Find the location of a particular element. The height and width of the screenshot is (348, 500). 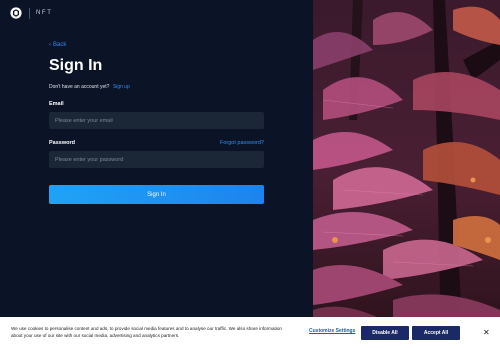

password-field is located at coordinates (156, 159).